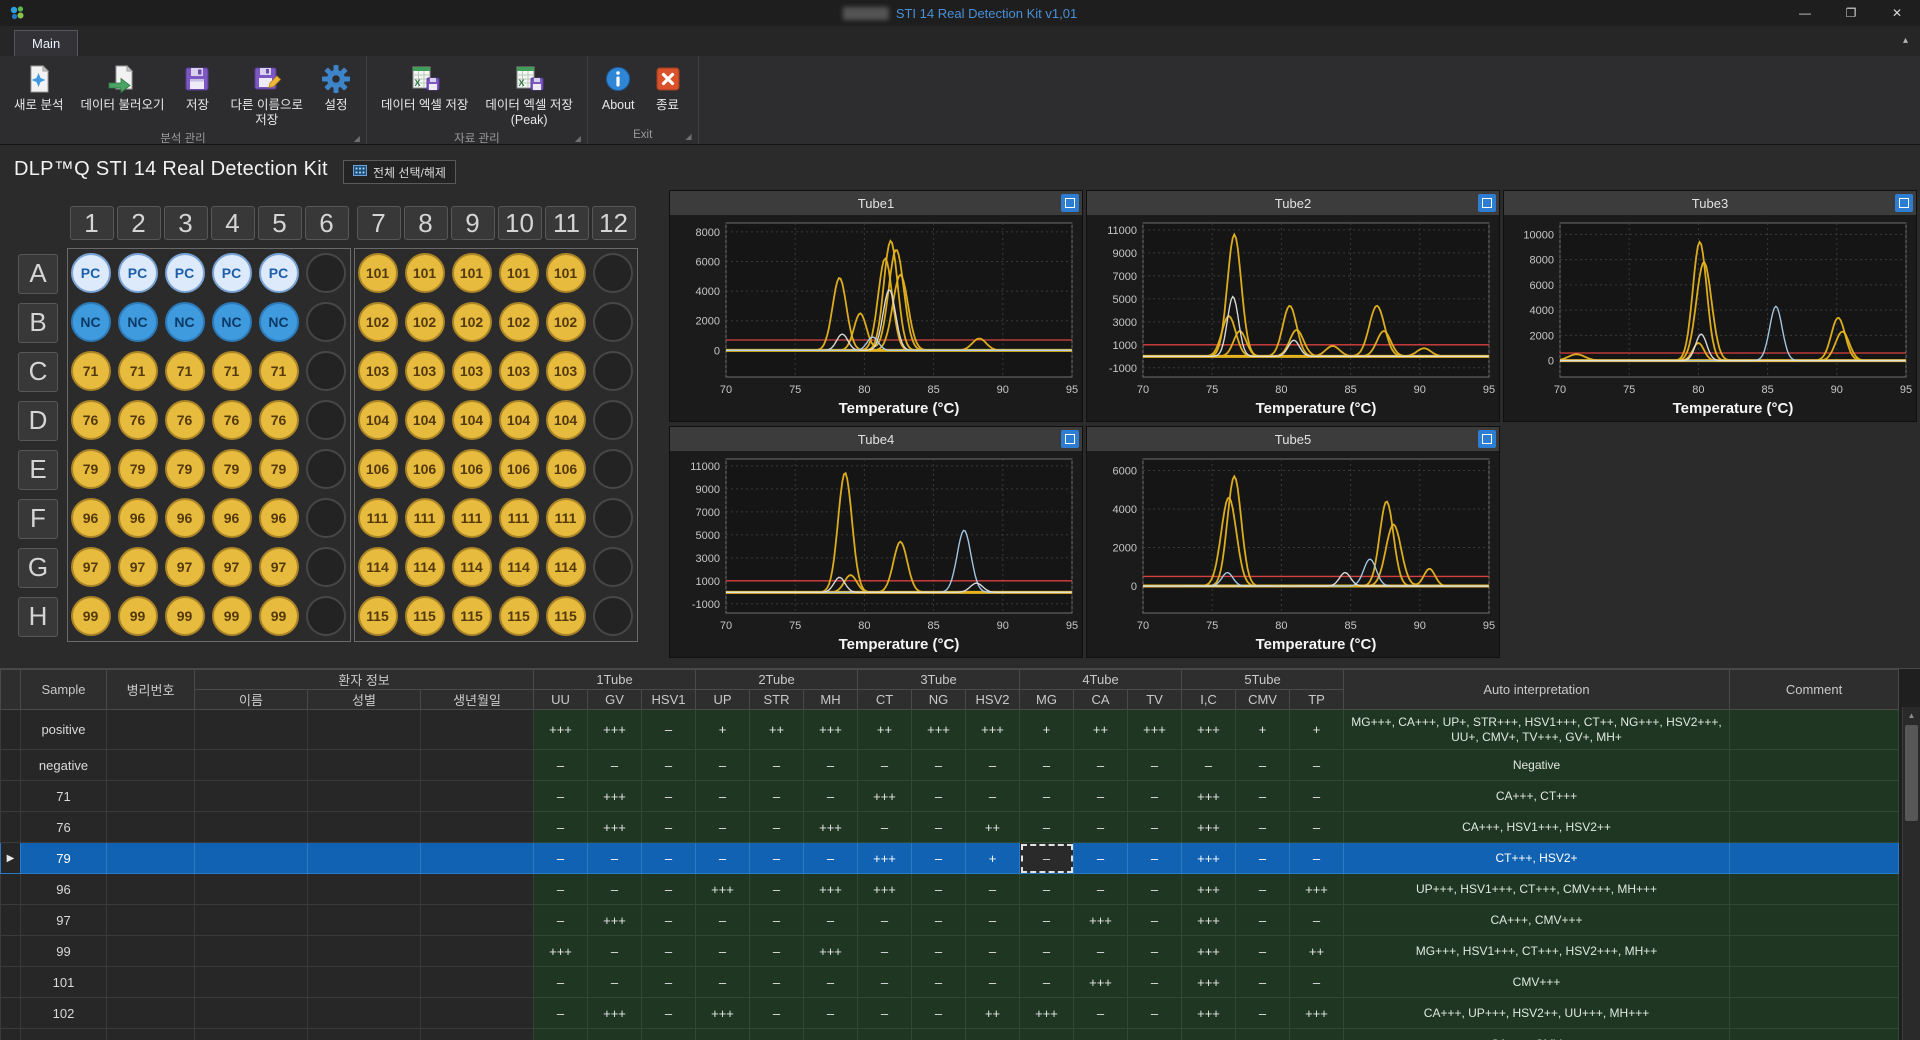 The image size is (1920, 1040). What do you see at coordinates (1317, 1034) in the screenshot?
I see `result-cell-tp: –` at bounding box center [1317, 1034].